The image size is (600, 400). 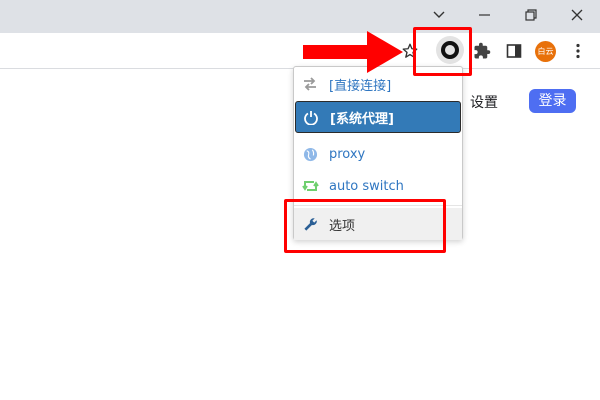 What do you see at coordinates (482, 51) in the screenshot?
I see `extensions-puzzle-icon` at bounding box center [482, 51].